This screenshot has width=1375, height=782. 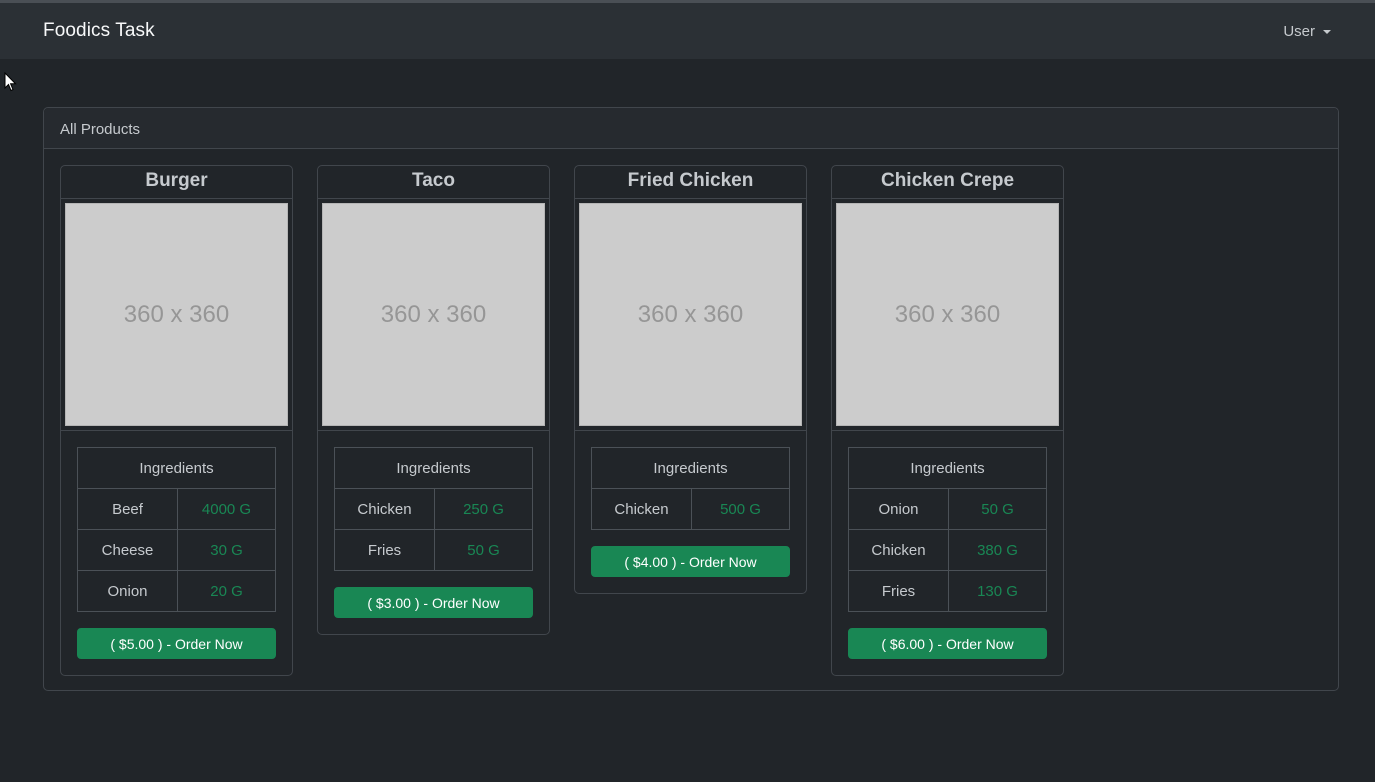 I want to click on ingredient-quantity: 130 G, so click(x=997, y=591).